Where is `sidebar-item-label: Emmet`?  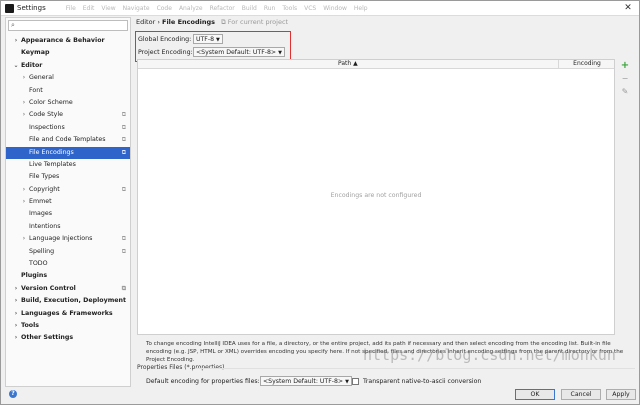 sidebar-item-label: Emmet is located at coordinates (40, 202).